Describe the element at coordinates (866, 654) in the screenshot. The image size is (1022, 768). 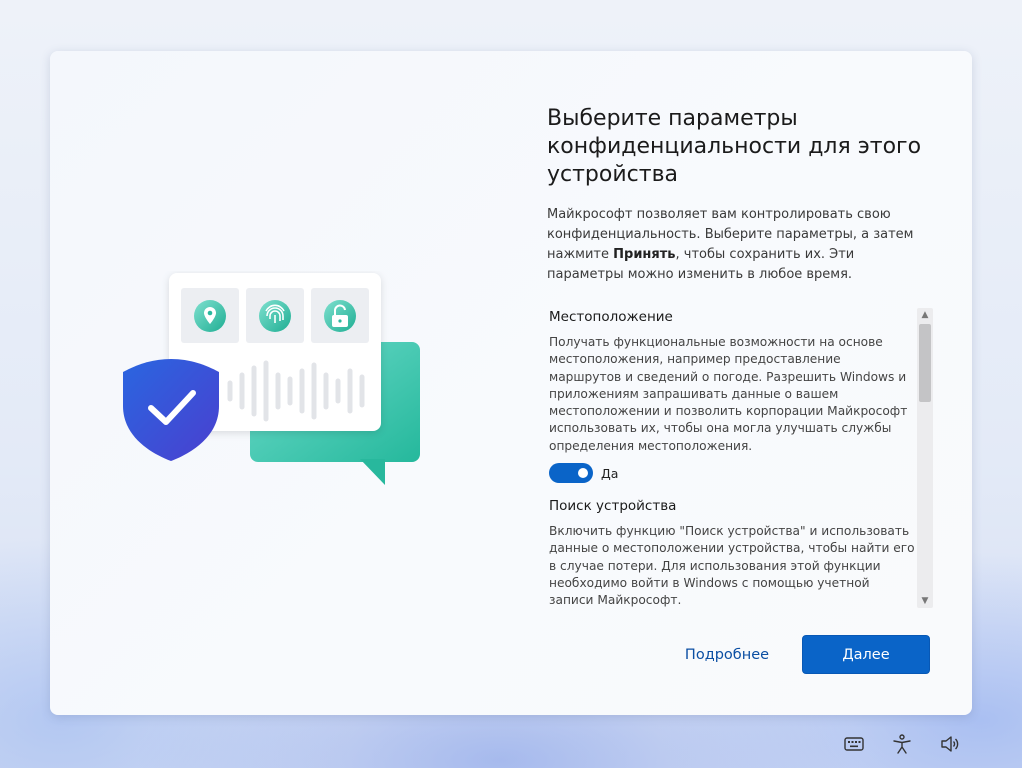
I see `next-button: Далее` at that location.